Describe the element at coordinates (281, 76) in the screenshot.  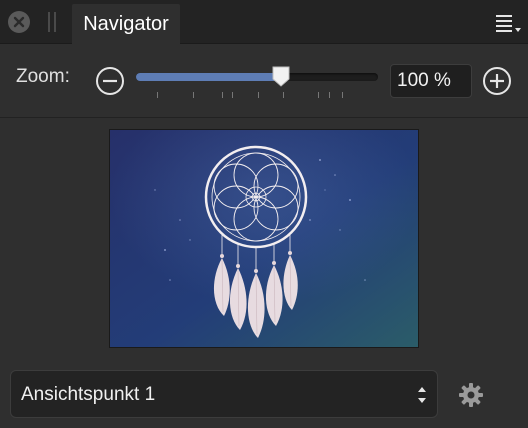
I see `zoom-slider-thumb` at that location.